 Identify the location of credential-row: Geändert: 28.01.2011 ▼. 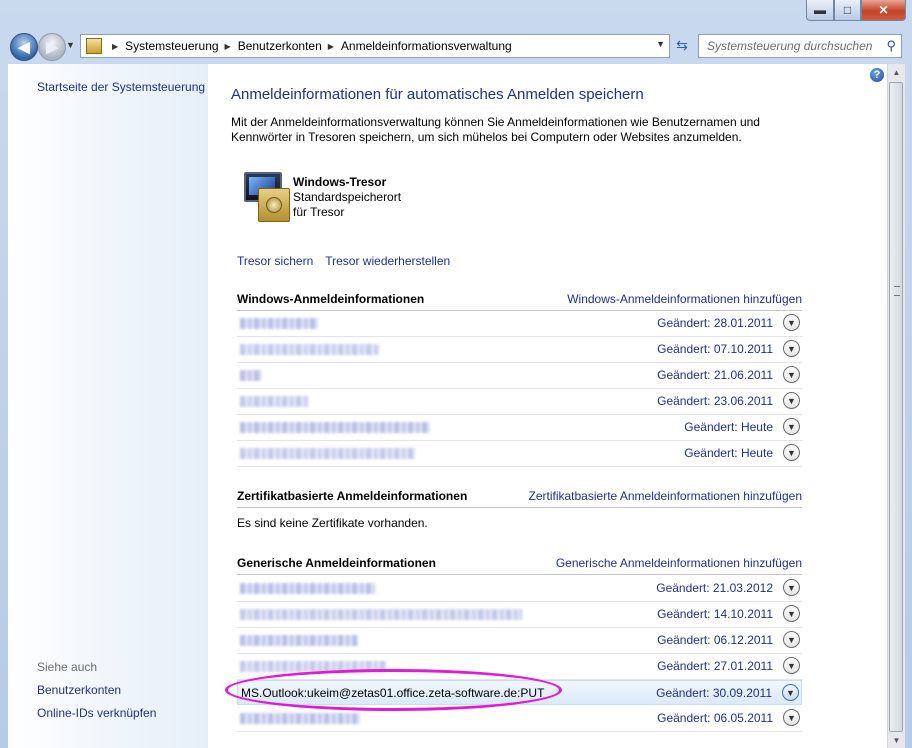
(519, 324).